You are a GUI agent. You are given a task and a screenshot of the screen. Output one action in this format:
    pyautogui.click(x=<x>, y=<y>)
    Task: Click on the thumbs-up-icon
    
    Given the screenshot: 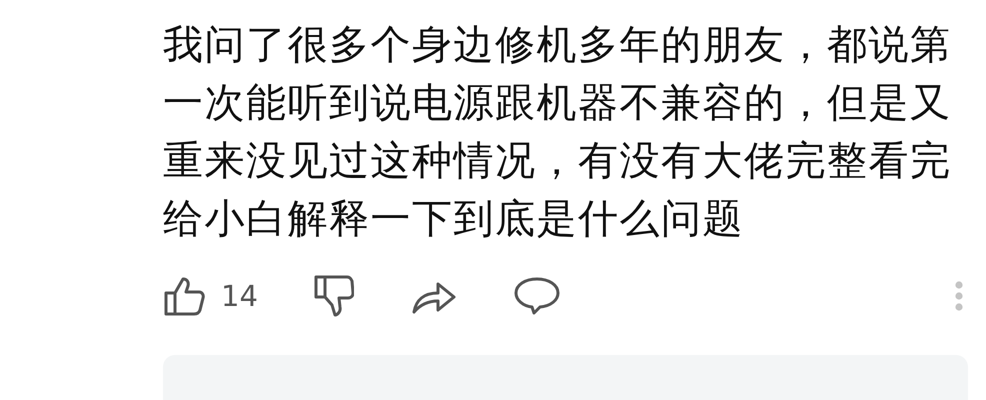 What is the action you would take?
    pyautogui.click(x=184, y=296)
    